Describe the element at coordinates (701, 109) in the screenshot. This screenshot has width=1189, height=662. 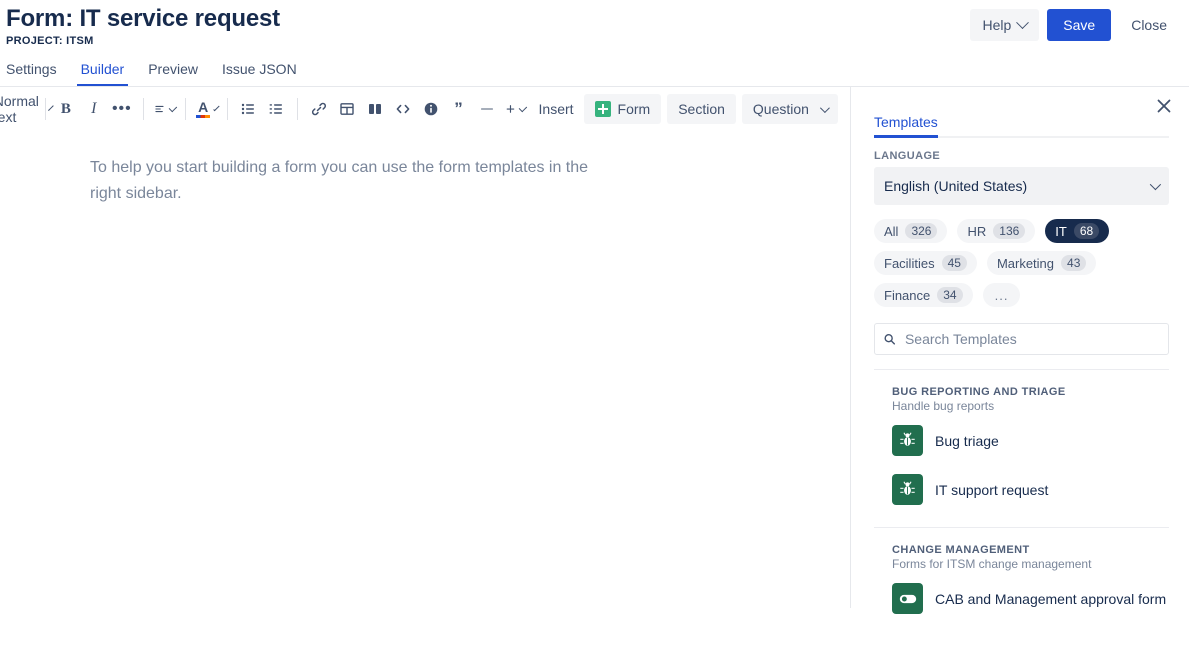
I see `insert-section-button: Section` at that location.